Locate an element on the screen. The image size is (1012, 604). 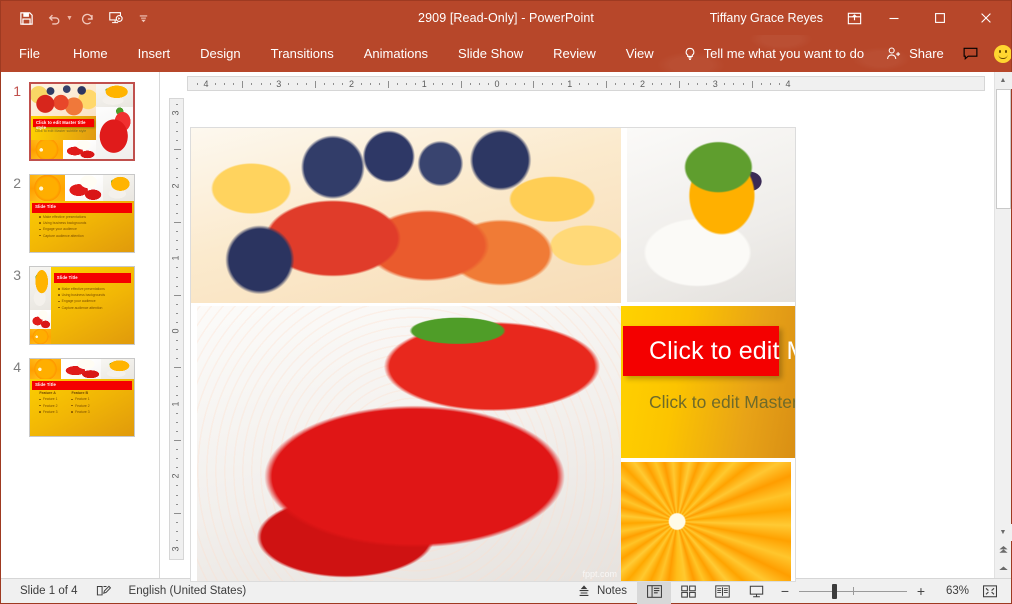
feedback-smiley-icon is located at coordinates (1002, 53).